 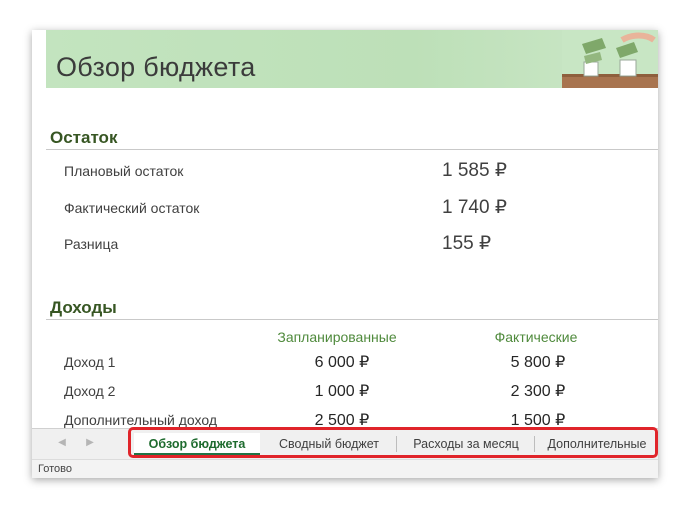 I want to click on income-actual-value: 2 300 ₽, so click(x=538, y=391).